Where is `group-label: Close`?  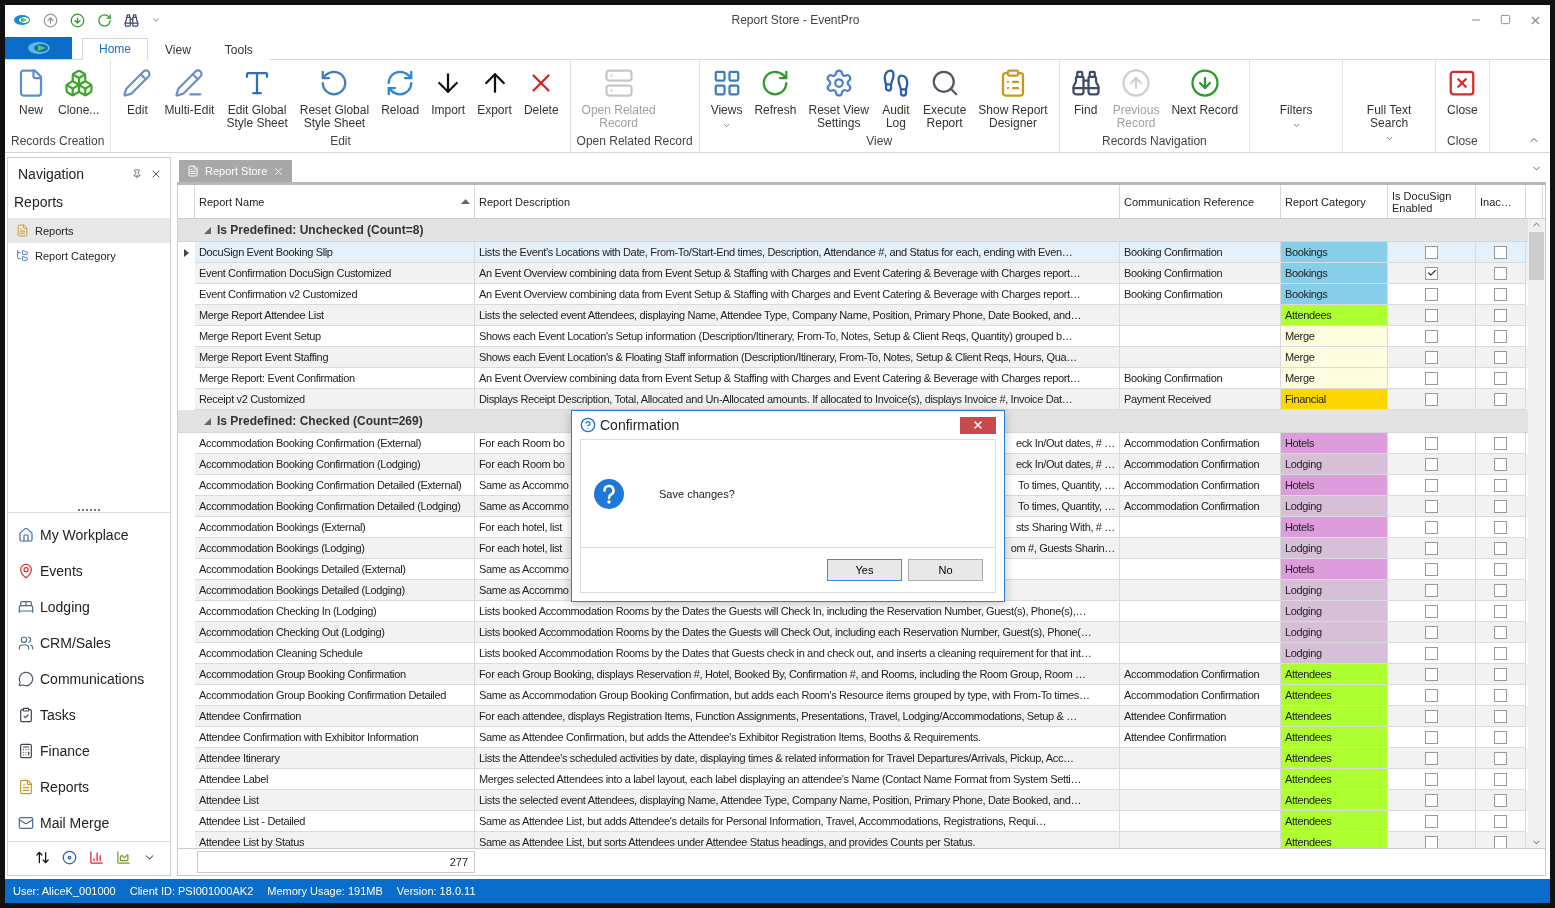
group-label: Close is located at coordinates (1462, 142).